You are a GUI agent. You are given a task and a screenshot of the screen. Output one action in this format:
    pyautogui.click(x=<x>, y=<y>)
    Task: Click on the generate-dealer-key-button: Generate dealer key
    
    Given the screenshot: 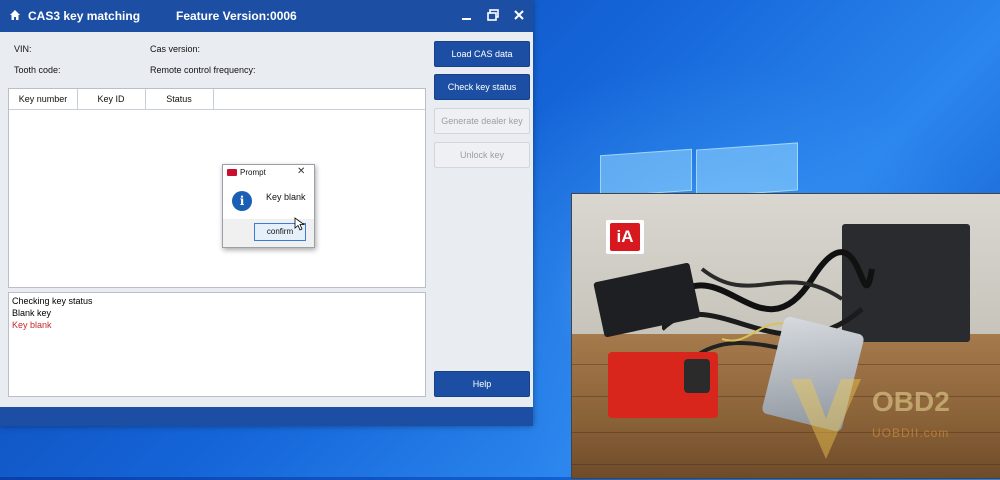 What is the action you would take?
    pyautogui.click(x=482, y=121)
    